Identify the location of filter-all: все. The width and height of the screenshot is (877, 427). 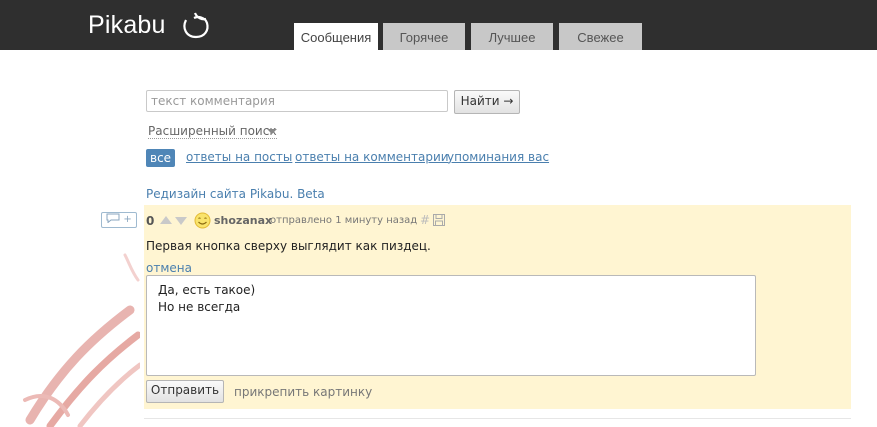
(161, 158).